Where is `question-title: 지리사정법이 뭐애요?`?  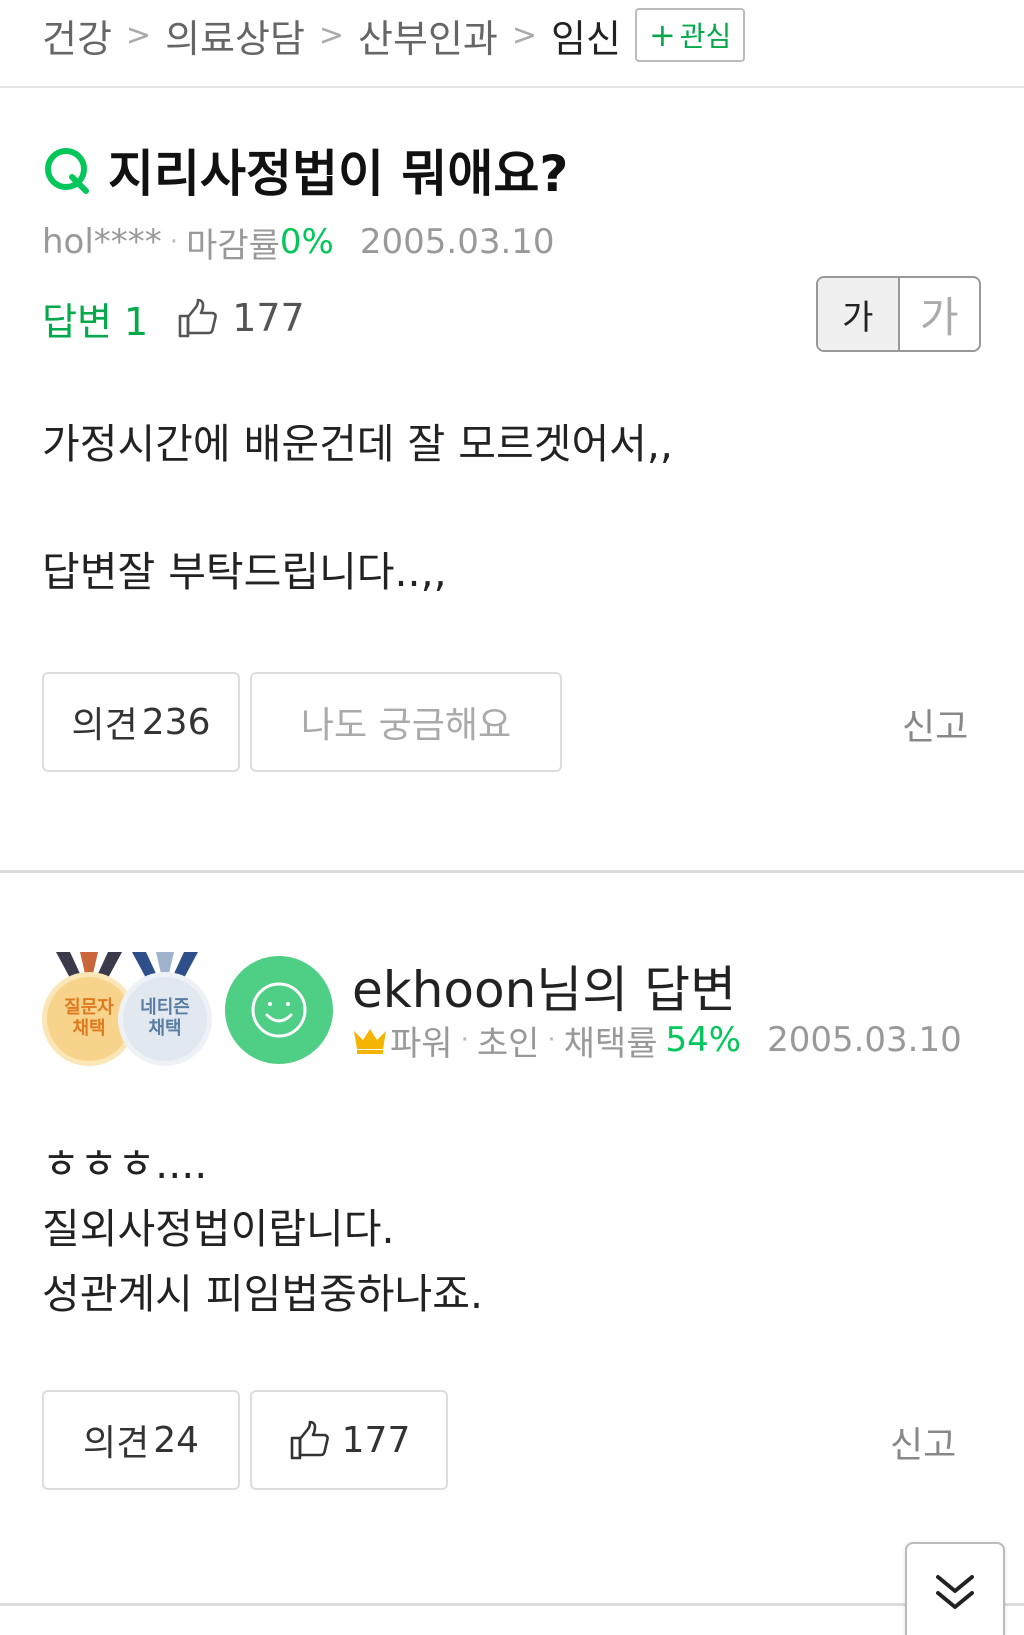
question-title: 지리사정법이 뭐애요? is located at coordinates (305, 171).